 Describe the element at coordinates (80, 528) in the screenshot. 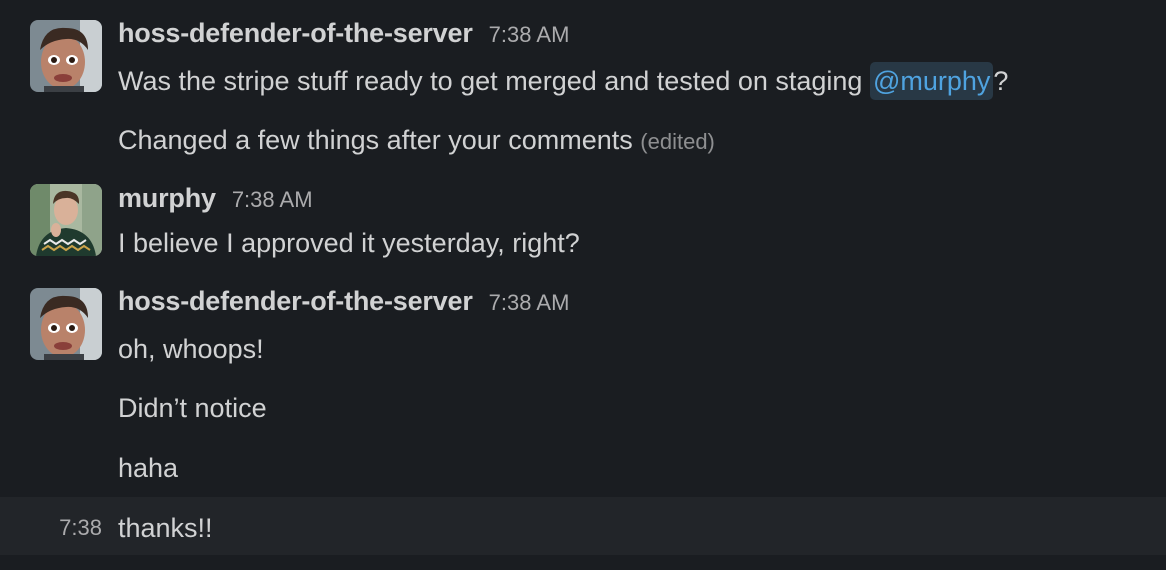

I see `hover-timestamp: 7:38` at that location.